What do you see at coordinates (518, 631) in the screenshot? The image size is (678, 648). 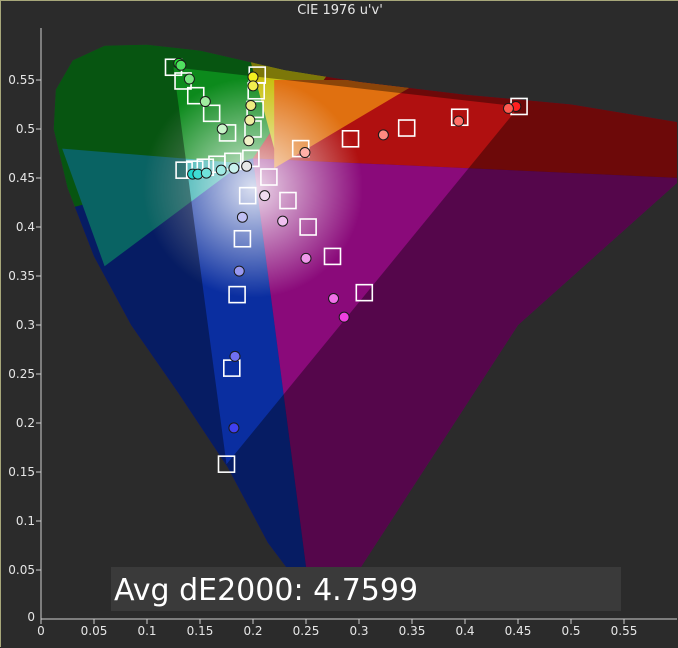 I see `x-tick-label: 0.45` at bounding box center [518, 631].